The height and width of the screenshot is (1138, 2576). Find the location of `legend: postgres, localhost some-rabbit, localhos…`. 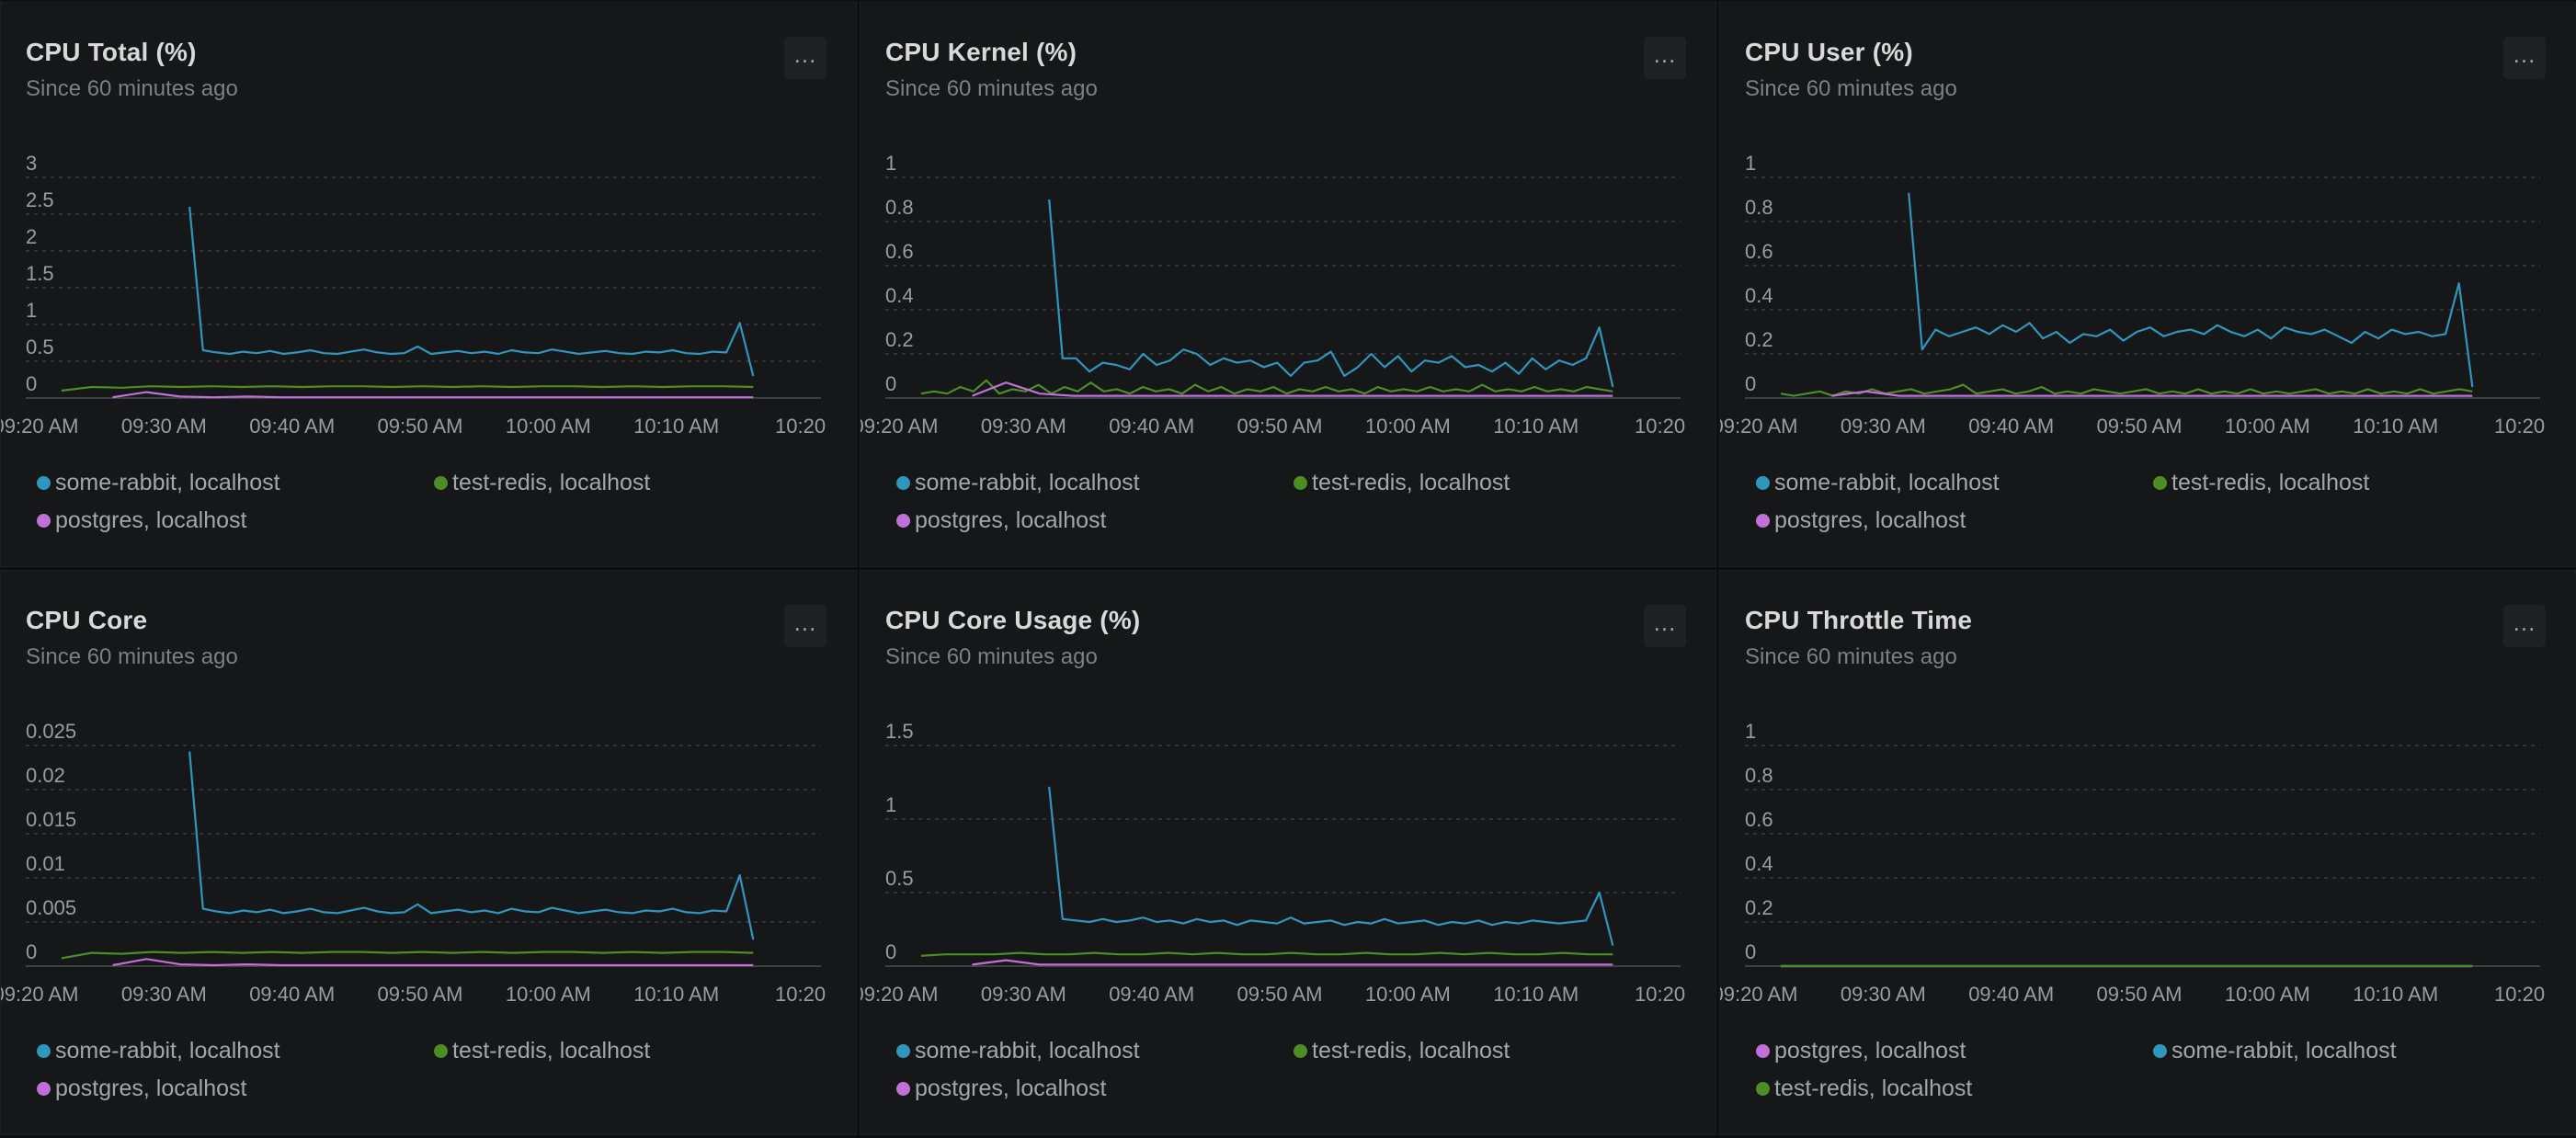

legend: postgres, localhost some-rabbit, localhos… is located at coordinates (2160, 1070).